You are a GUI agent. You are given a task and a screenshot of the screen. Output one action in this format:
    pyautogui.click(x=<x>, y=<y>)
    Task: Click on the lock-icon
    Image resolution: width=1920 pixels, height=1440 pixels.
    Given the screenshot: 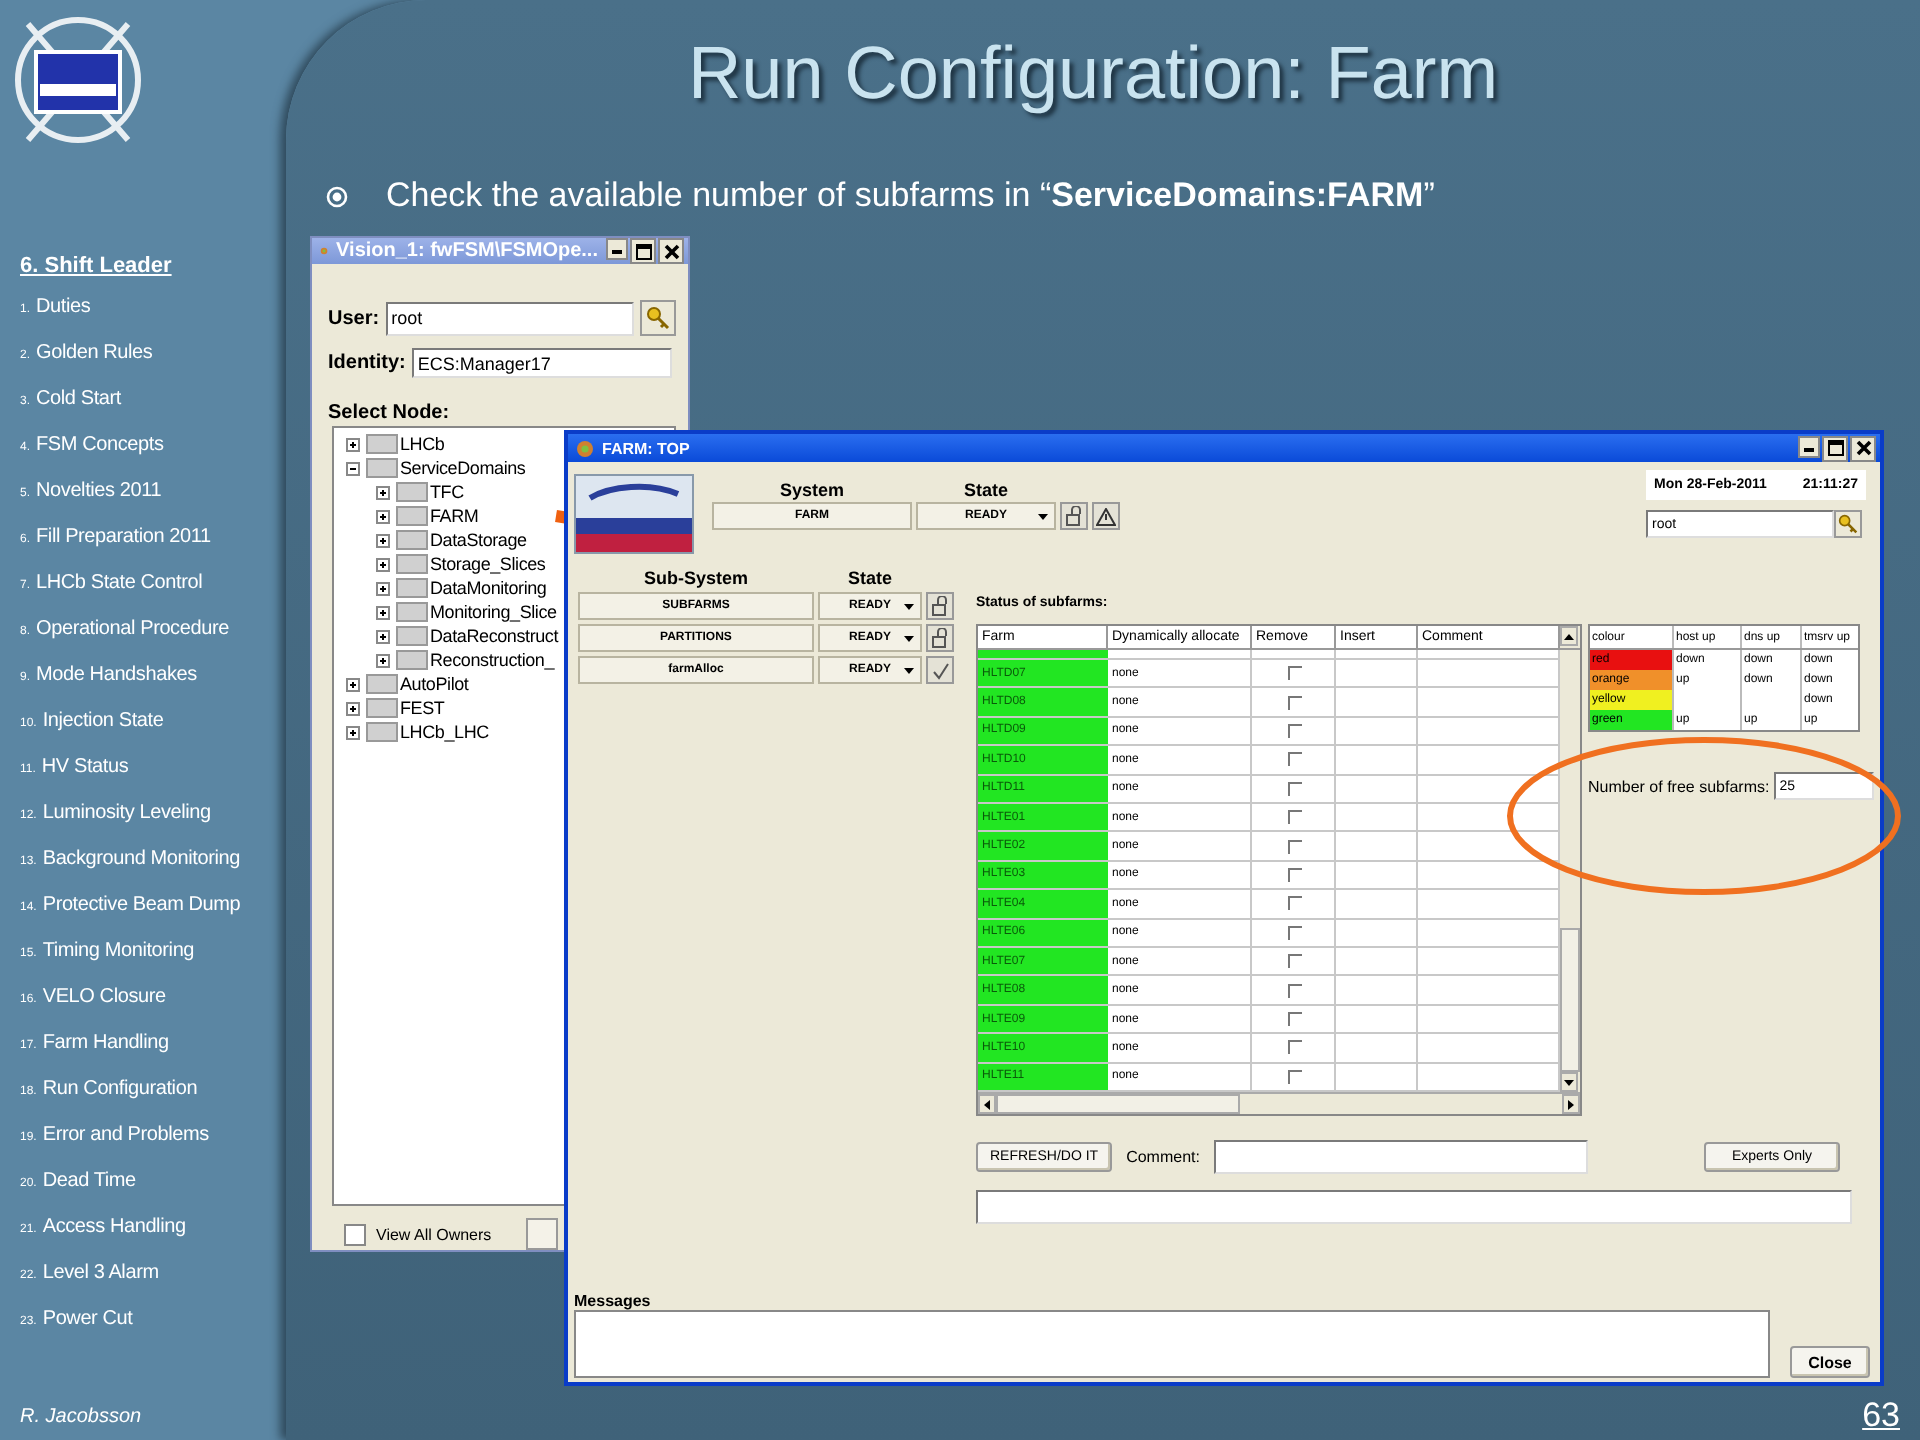 What is the action you would take?
    pyautogui.click(x=940, y=606)
    